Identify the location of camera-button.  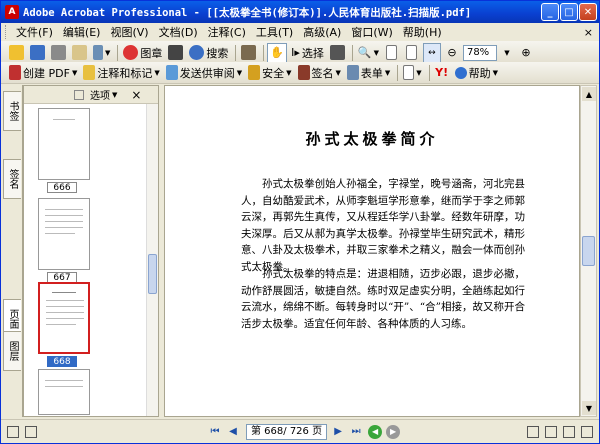
(248, 53).